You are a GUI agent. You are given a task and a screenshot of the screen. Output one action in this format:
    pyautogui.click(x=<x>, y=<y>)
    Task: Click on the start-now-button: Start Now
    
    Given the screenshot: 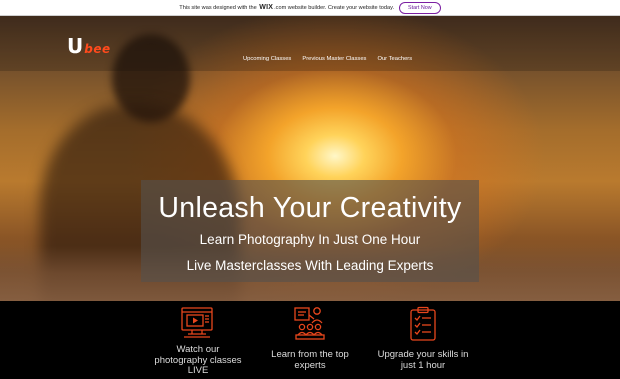 What is the action you would take?
    pyautogui.click(x=420, y=7)
    